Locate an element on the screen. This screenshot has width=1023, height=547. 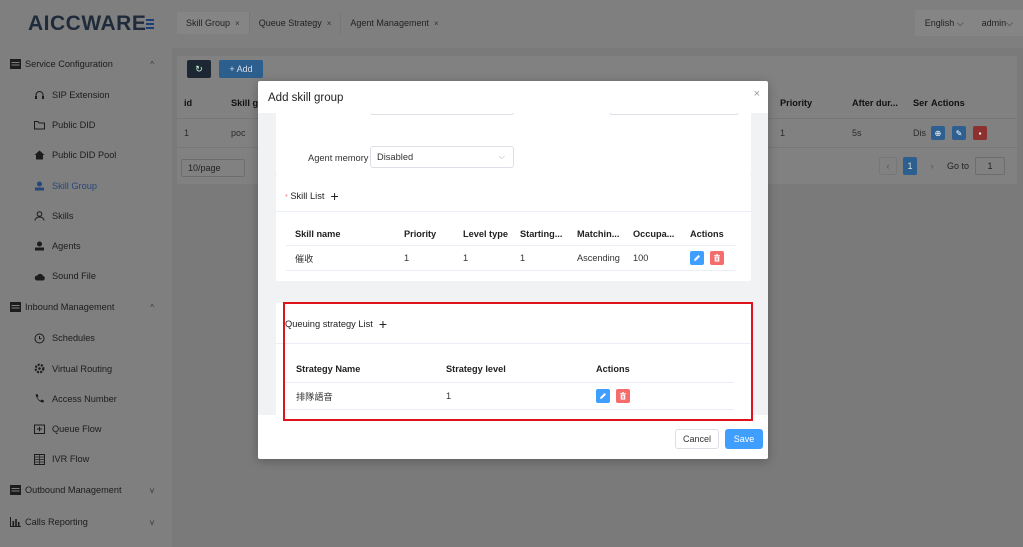
strategy-table-header: Strategy Name Strategy level Actions is located at coordinates (510, 369).